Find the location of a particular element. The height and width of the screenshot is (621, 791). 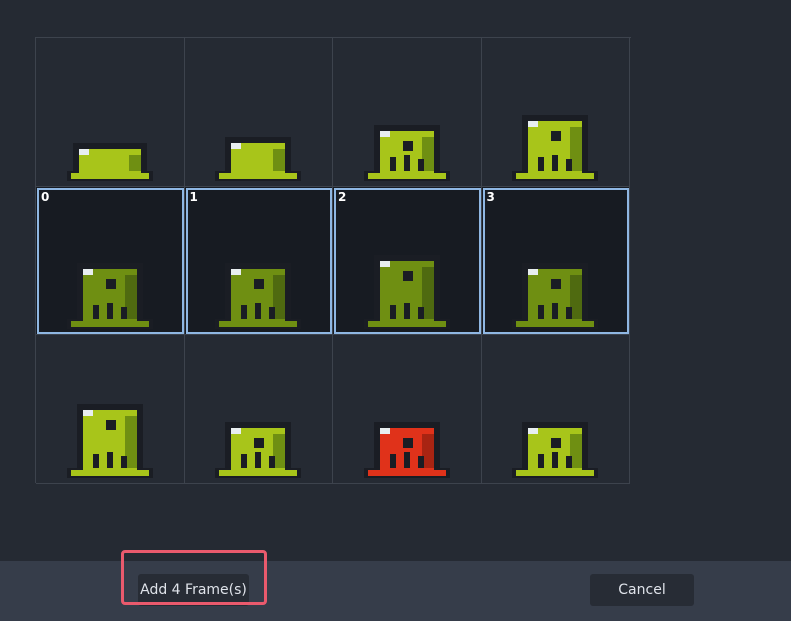

frame-cell: 0 is located at coordinates (110, 260).